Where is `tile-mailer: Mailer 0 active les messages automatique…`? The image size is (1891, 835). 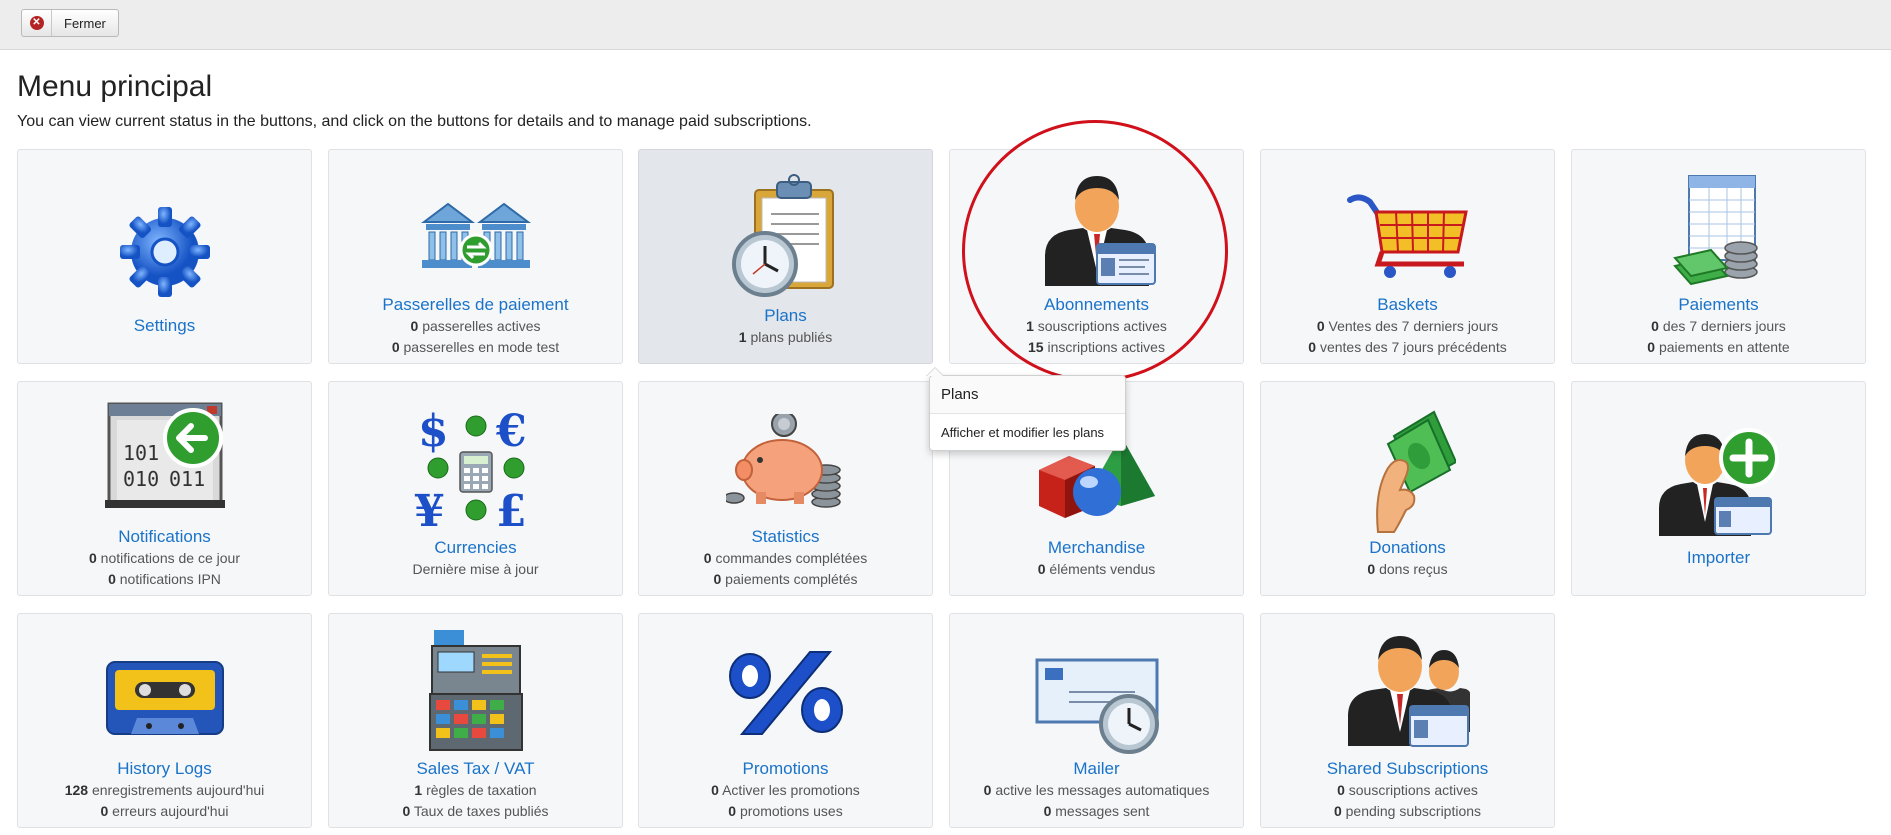
tile-mailer: Mailer 0 active les messages automatique… is located at coordinates (1096, 720).